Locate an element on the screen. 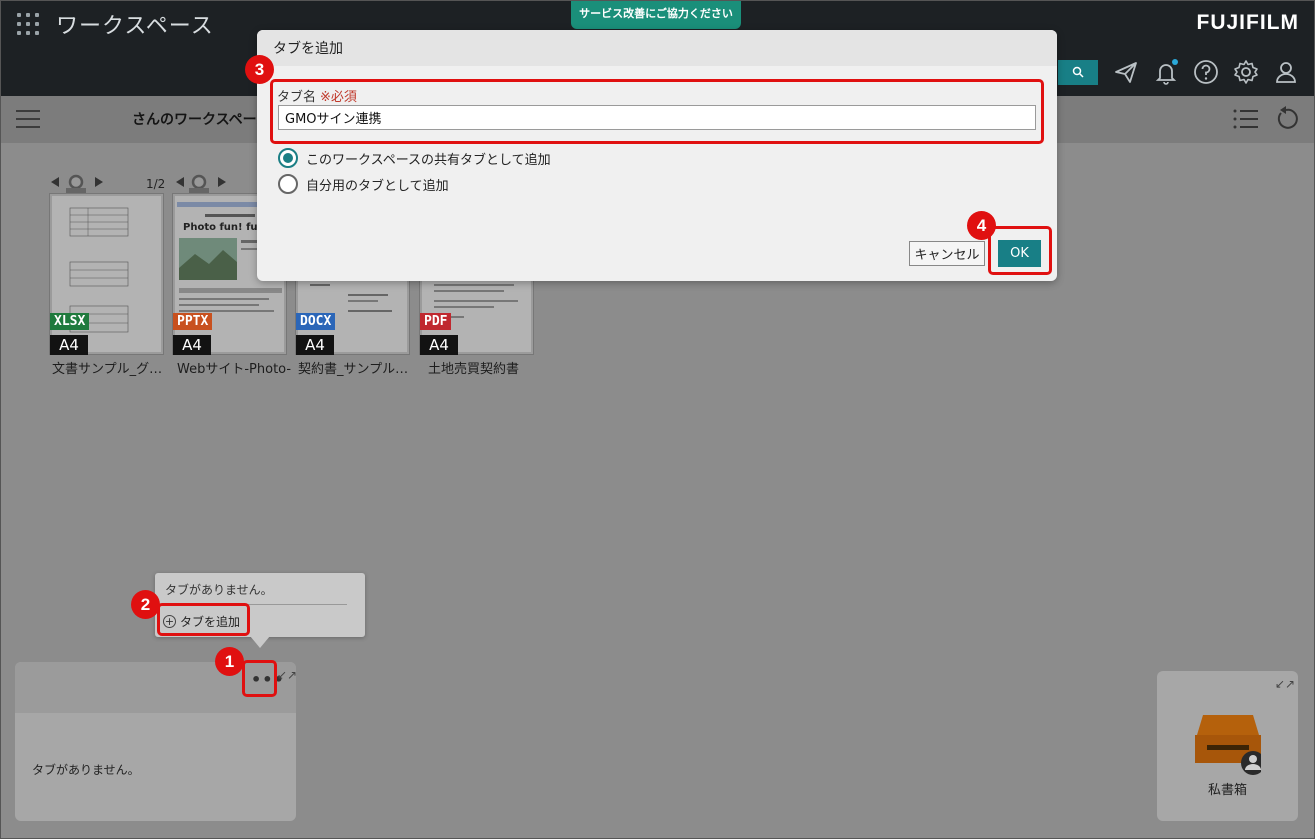 Image resolution: width=1315 pixels, height=839 pixels. user-icon is located at coordinates (1286, 72).